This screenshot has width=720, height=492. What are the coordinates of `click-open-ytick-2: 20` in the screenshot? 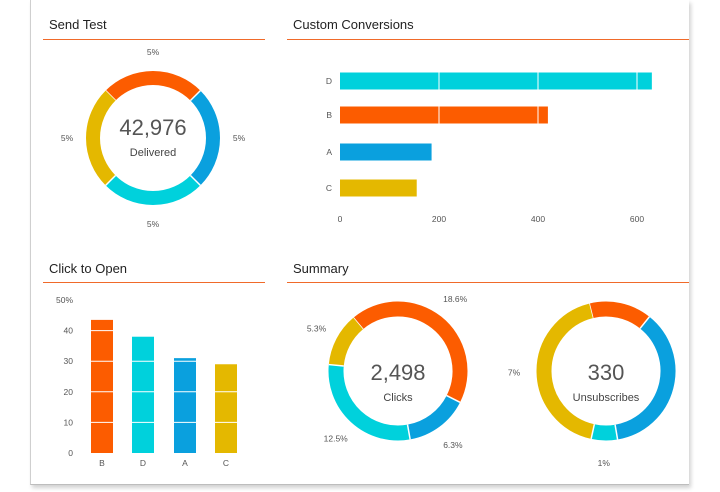 It's located at (69, 392).